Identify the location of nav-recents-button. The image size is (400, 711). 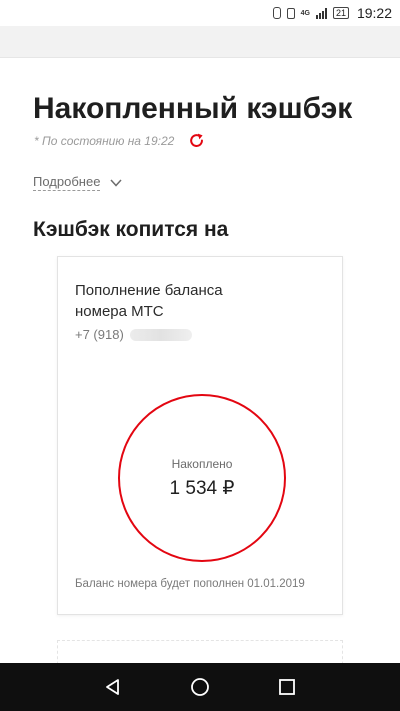
(287, 687).